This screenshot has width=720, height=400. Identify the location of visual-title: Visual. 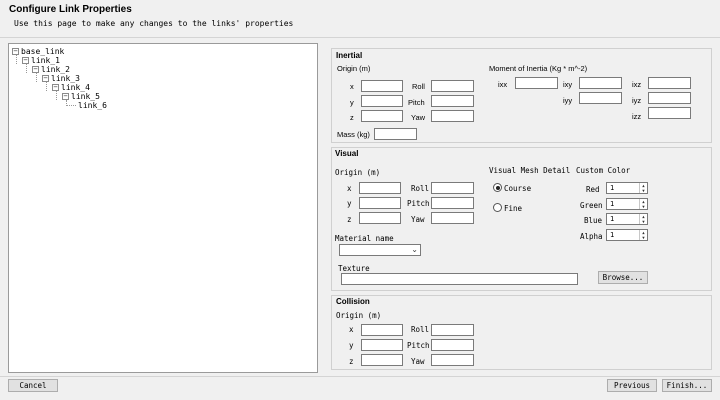
(347, 153).